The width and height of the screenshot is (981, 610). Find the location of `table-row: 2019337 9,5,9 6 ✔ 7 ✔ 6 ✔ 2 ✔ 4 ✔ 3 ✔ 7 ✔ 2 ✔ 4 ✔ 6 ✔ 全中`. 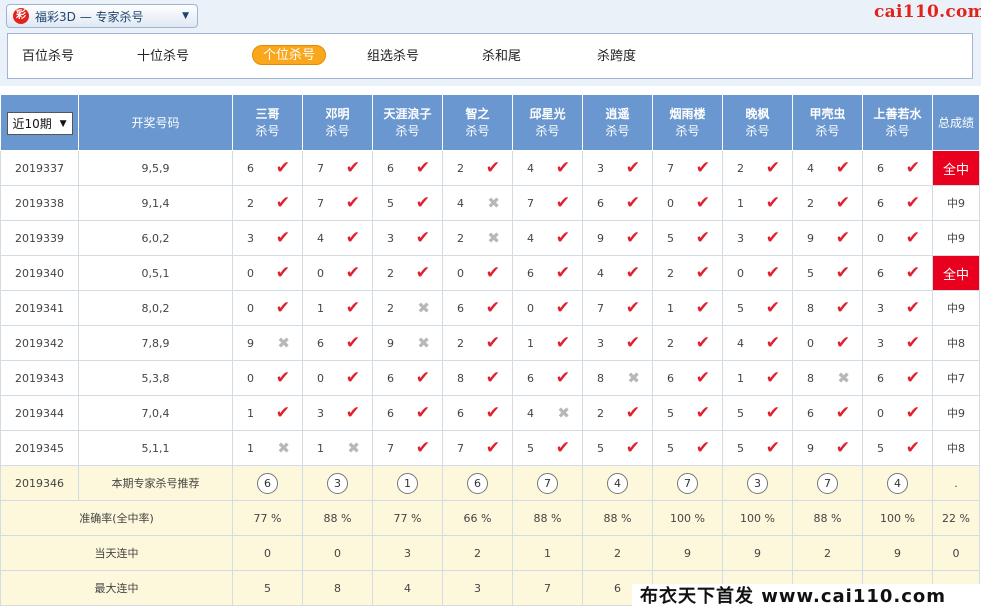

table-row: 2019337 9,5,9 6 ✔ 7 ✔ 6 ✔ 2 ✔ 4 ✔ 3 ✔ 7 ✔ 2 ✔ 4 ✔ 6 ✔ 全中 is located at coordinates (490, 168).